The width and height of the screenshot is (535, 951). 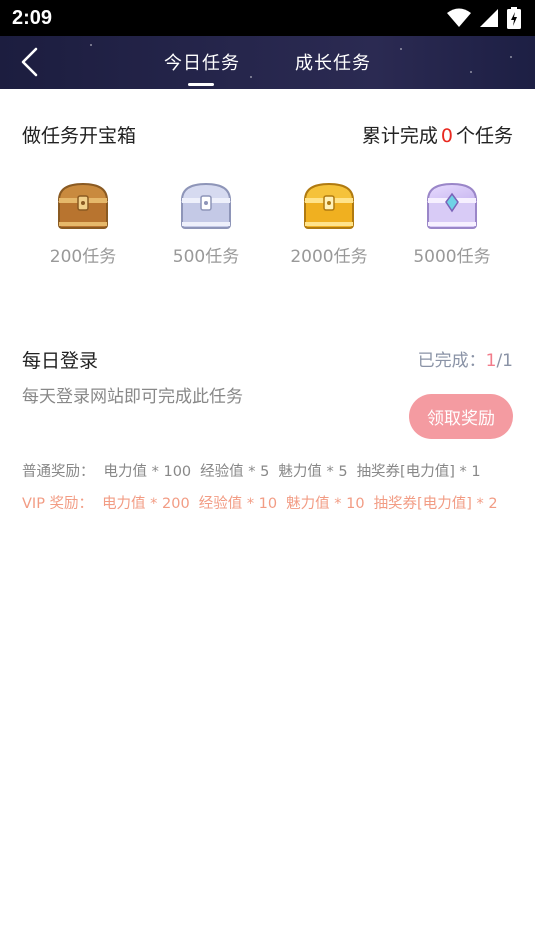 I want to click on wifi-icon, so click(x=459, y=17).